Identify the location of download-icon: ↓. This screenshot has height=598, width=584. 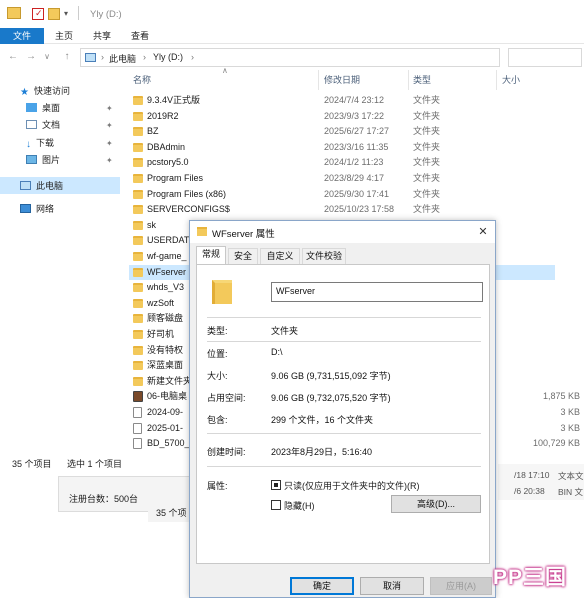
(28, 144).